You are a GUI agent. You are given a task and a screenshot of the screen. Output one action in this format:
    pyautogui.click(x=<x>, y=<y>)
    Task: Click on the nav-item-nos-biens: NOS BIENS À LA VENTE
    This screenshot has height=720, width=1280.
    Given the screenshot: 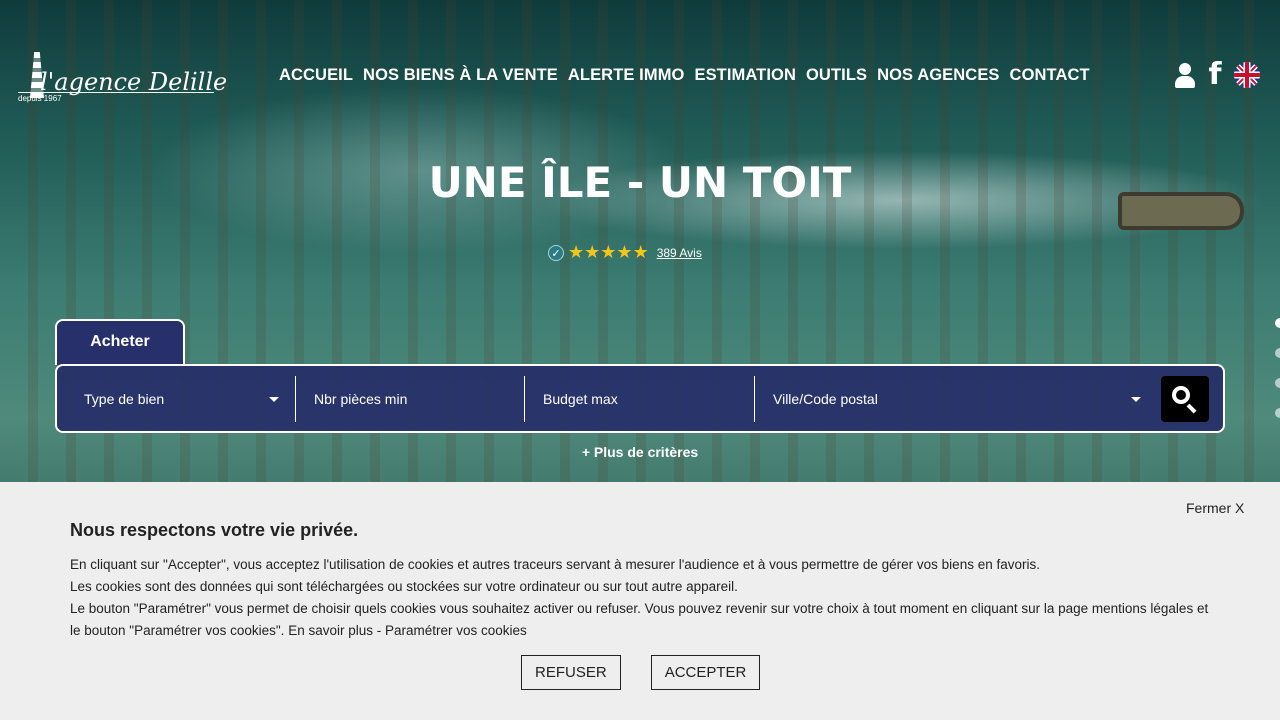 What is the action you would take?
    pyautogui.click(x=460, y=75)
    